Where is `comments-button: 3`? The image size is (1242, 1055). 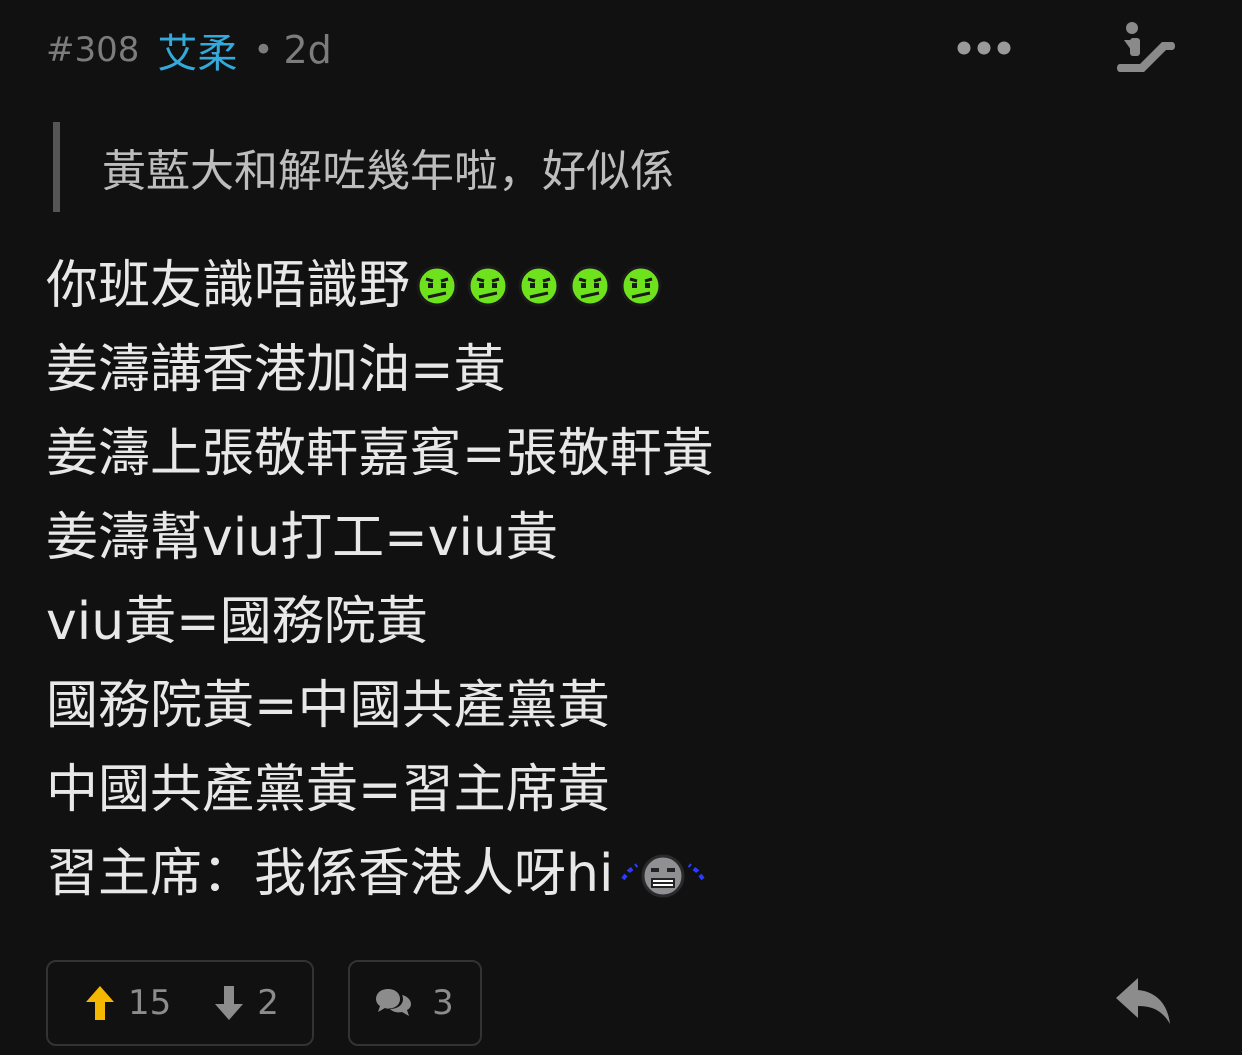
comments-button: 3 is located at coordinates (415, 1003).